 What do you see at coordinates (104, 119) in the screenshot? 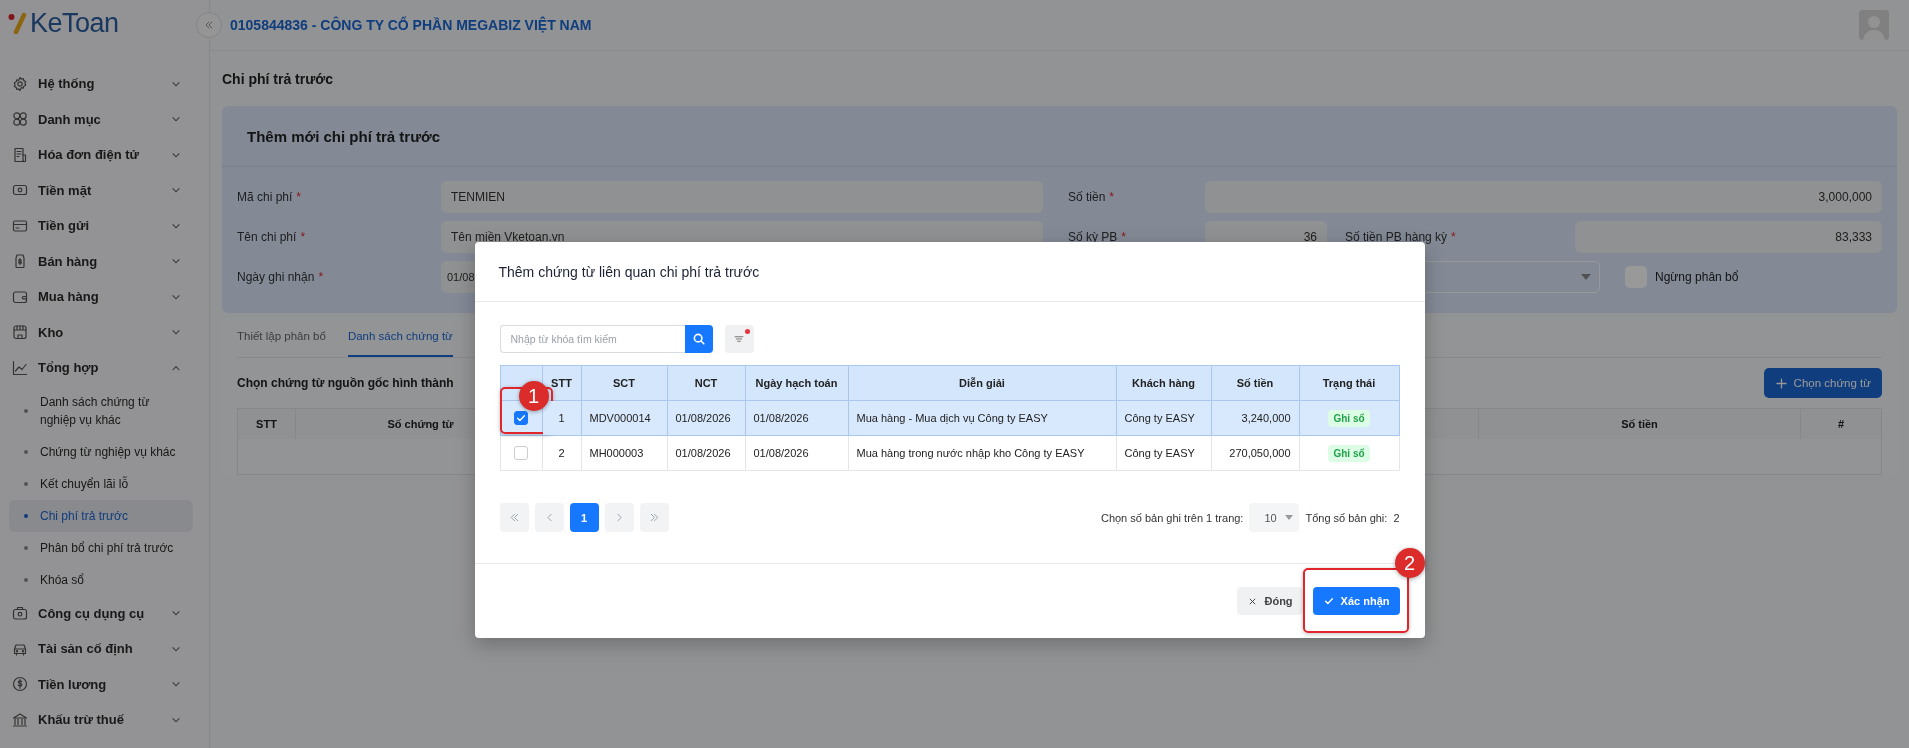
I see `nav-item: Danh mục` at bounding box center [104, 119].